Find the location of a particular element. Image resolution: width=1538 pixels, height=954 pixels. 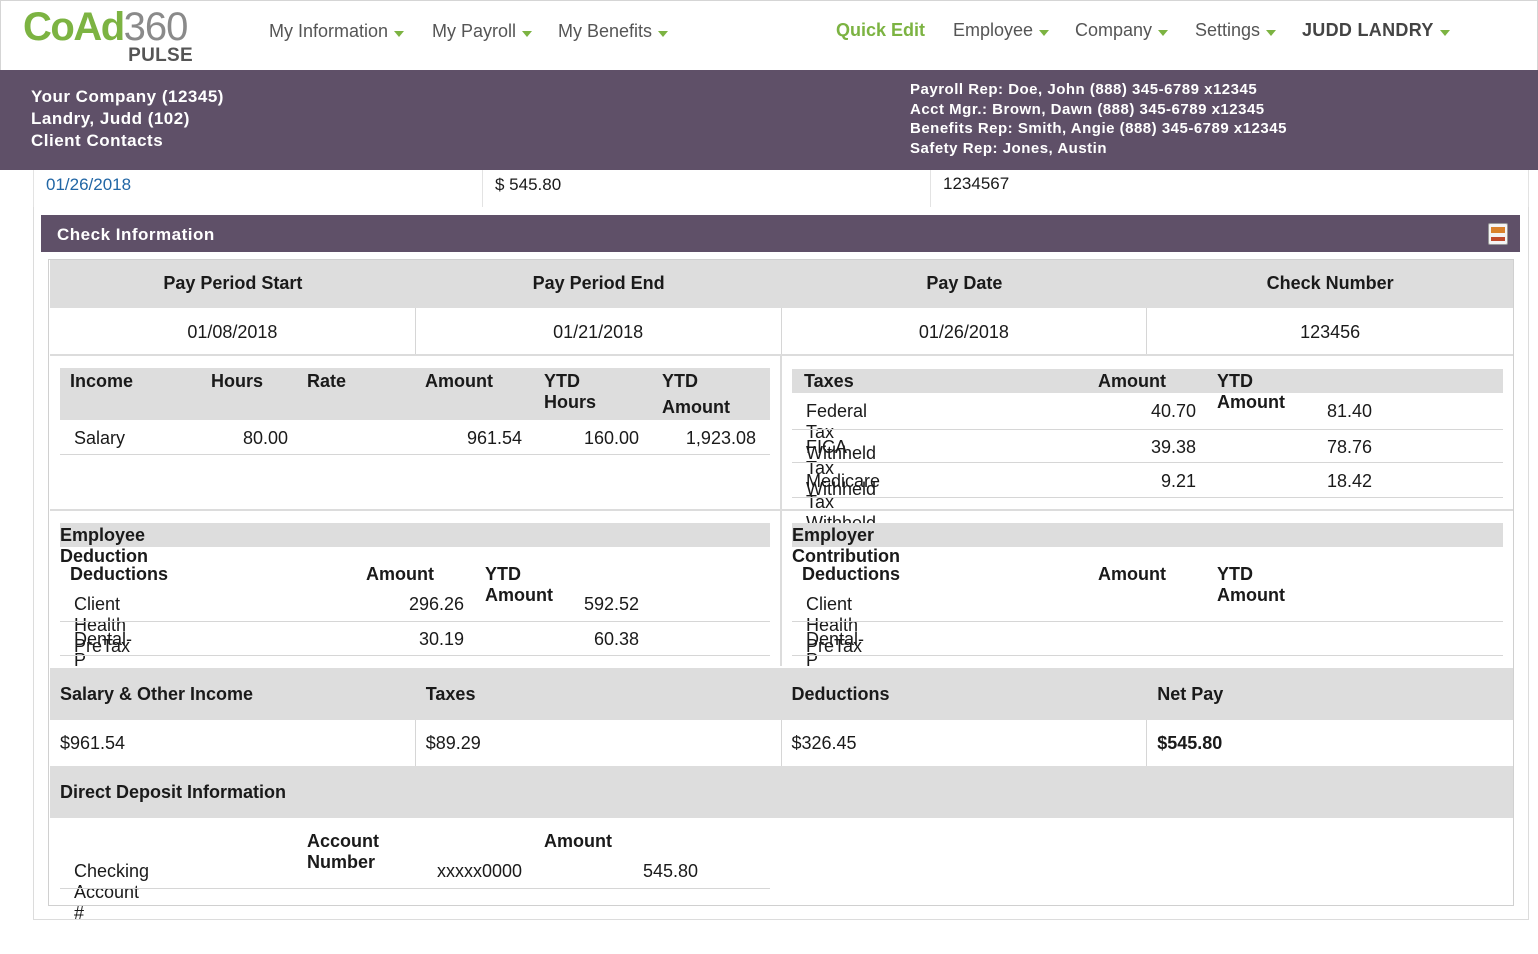

pay-date-value: 01/26/2018 is located at coordinates (965, 331).